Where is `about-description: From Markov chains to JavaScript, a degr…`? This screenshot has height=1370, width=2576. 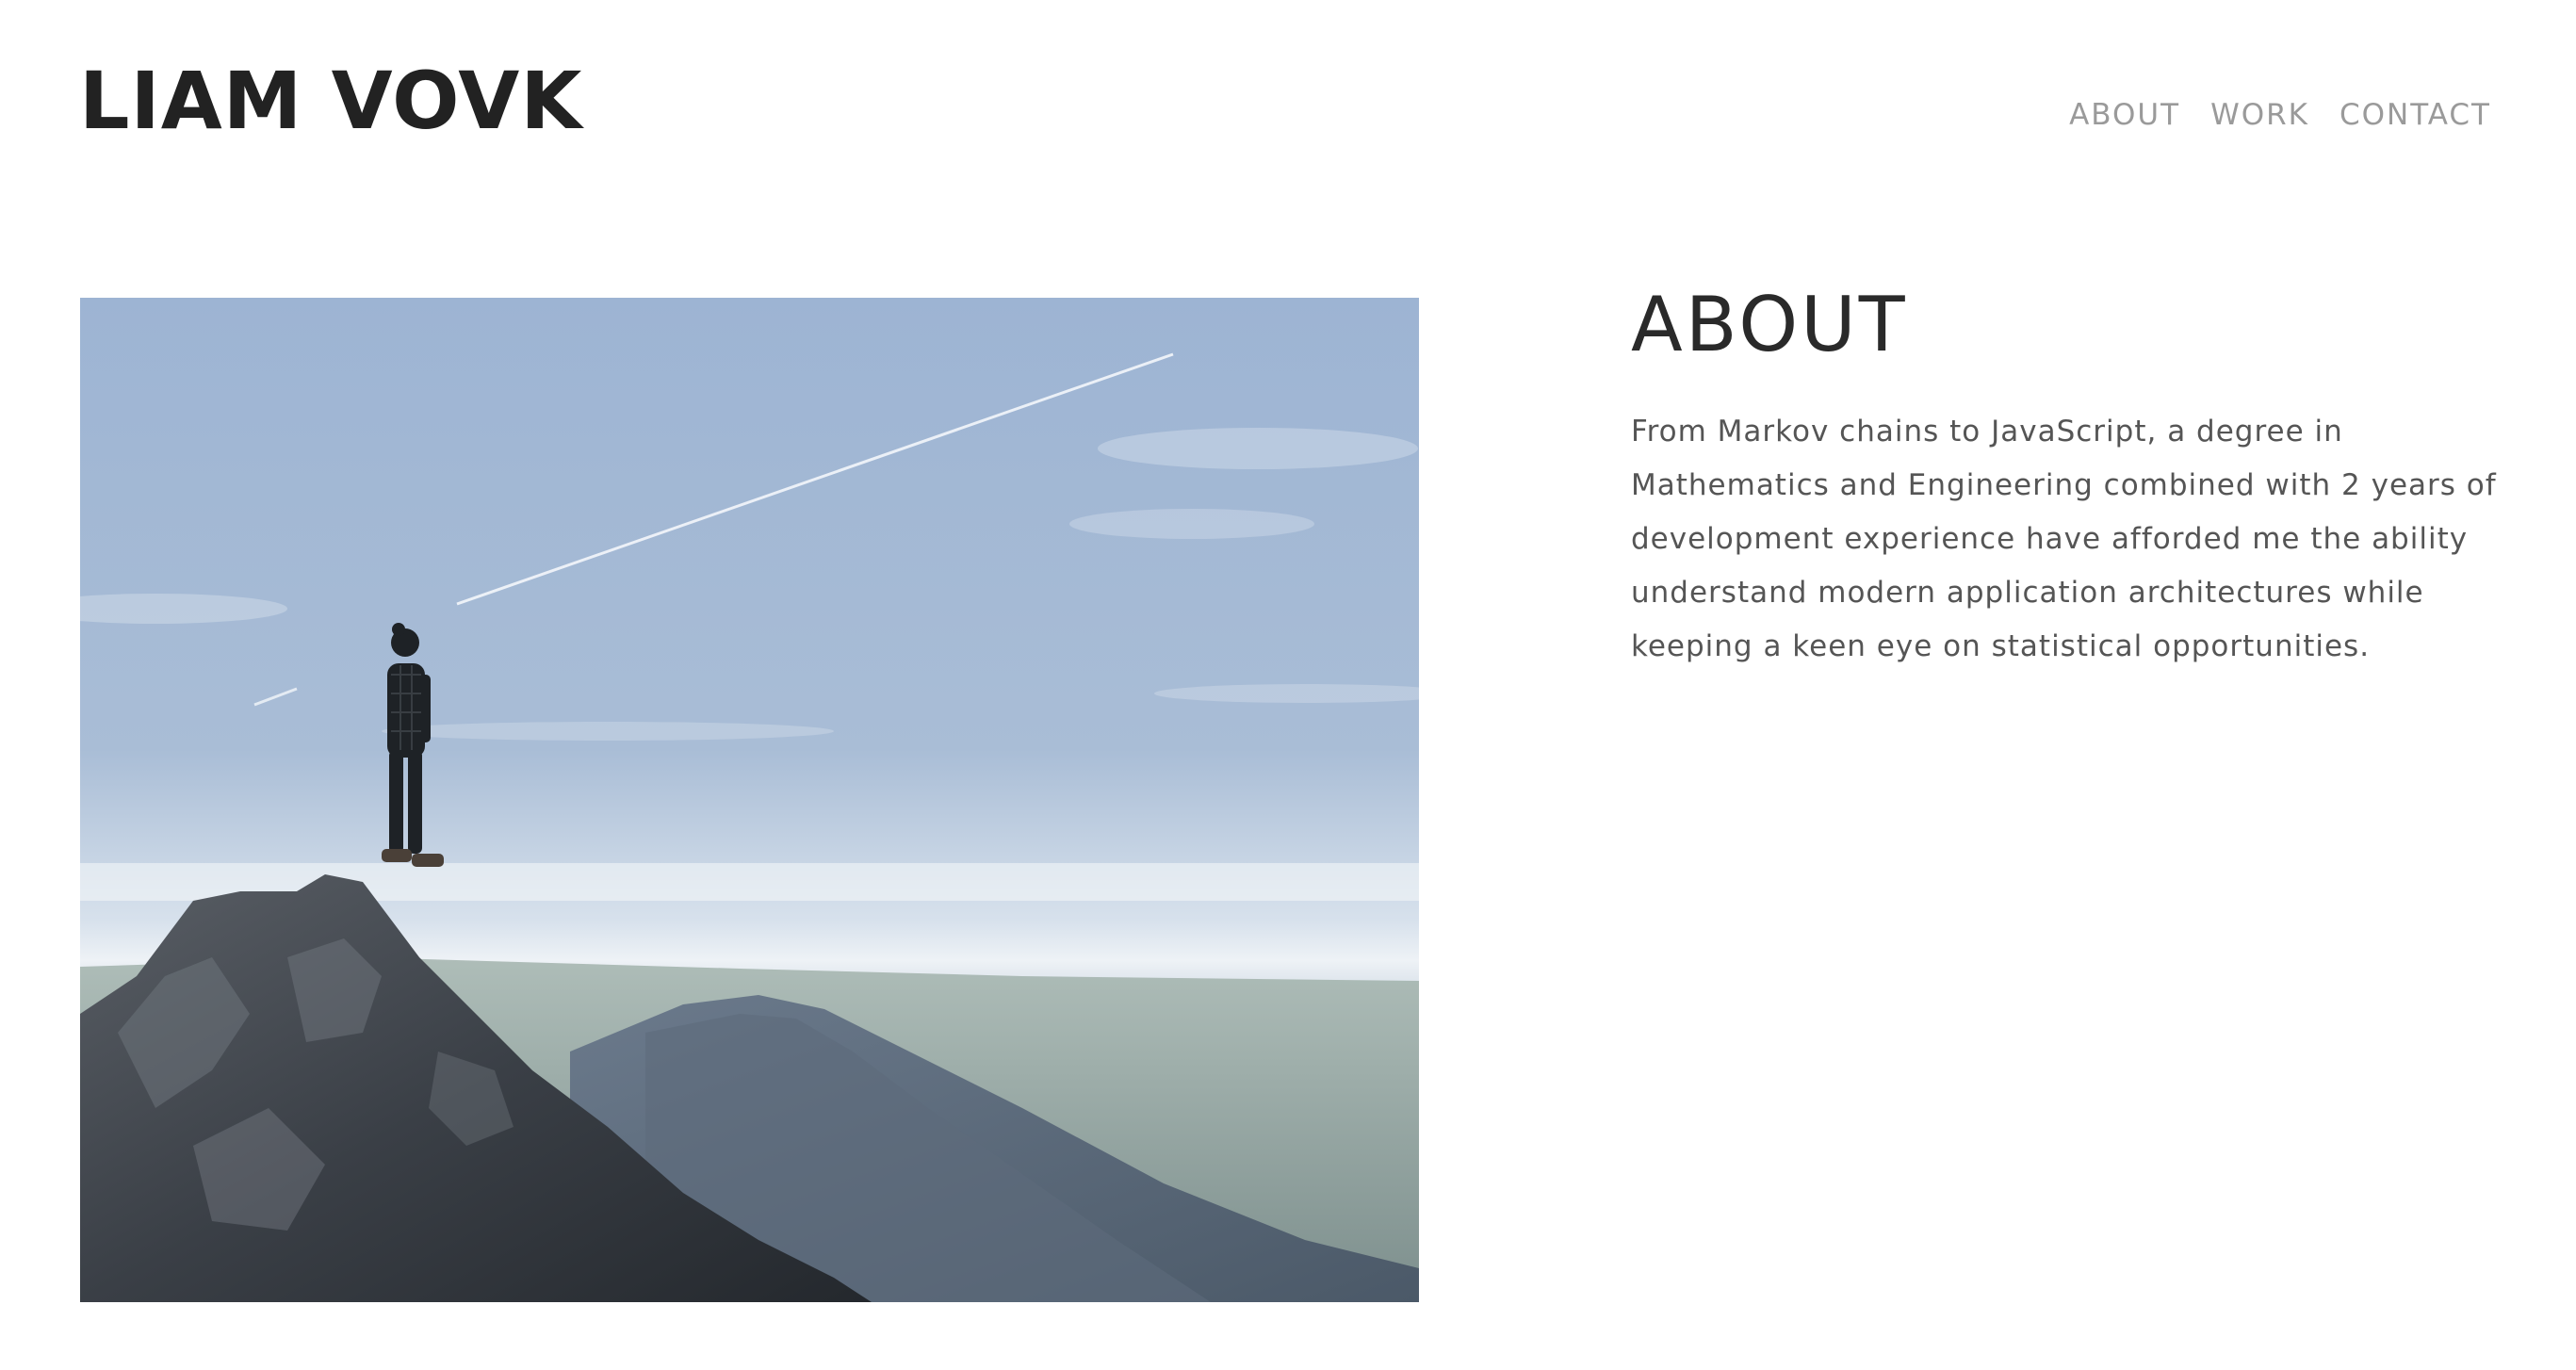 about-description: From Markov chains to JavaScript, a degr… is located at coordinates (2064, 539).